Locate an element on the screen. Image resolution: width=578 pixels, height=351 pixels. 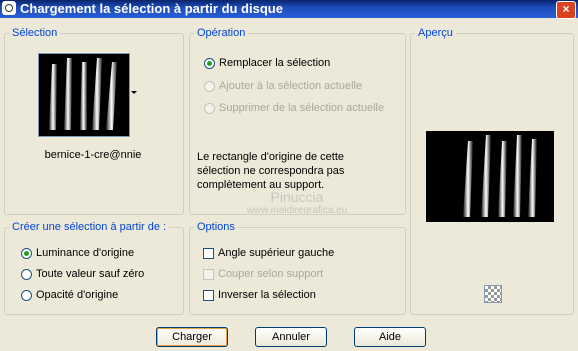
radio-label: Opacité d'origine is located at coordinates (77, 295).